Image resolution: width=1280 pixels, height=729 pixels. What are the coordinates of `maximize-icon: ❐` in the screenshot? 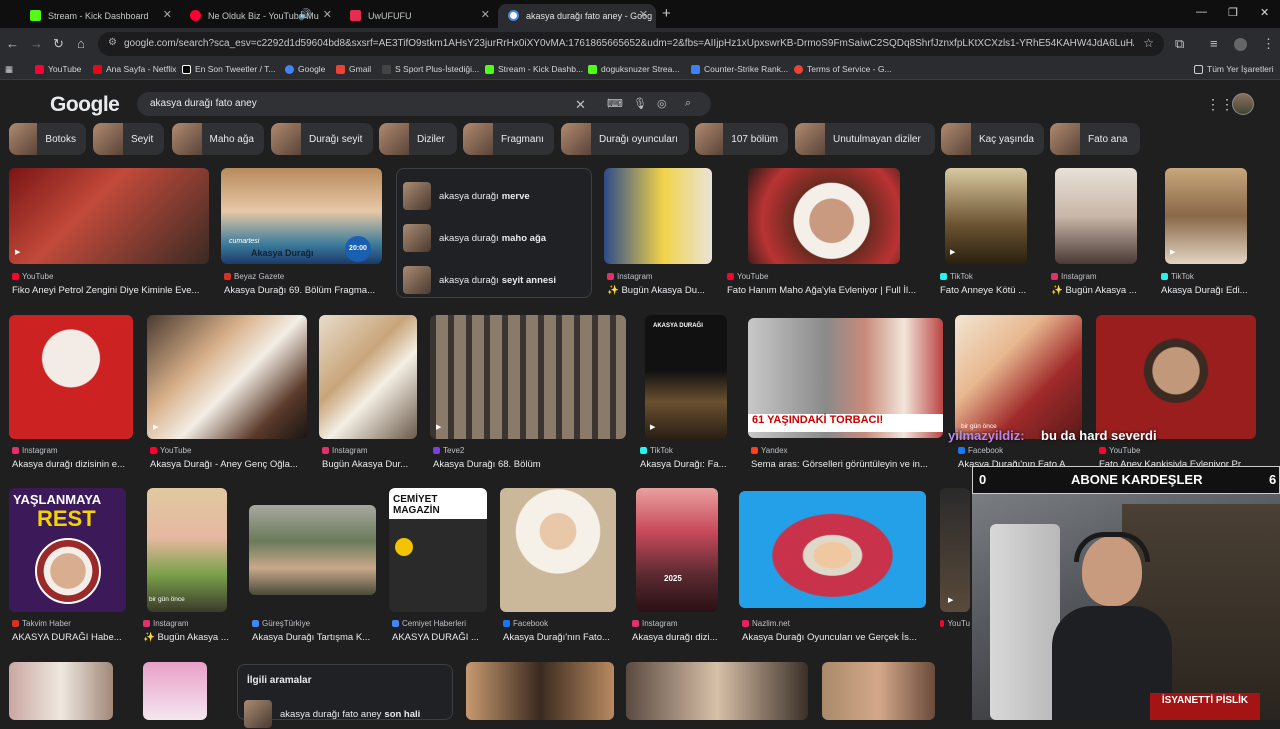 It's located at (1233, 12).